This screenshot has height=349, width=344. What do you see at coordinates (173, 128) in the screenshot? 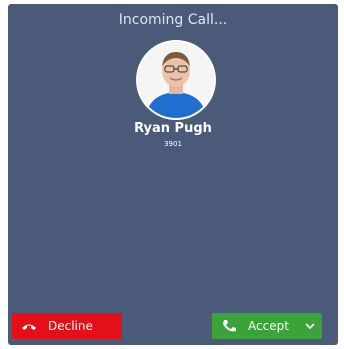
I see `caller-name: Ryan Pugh` at bounding box center [173, 128].